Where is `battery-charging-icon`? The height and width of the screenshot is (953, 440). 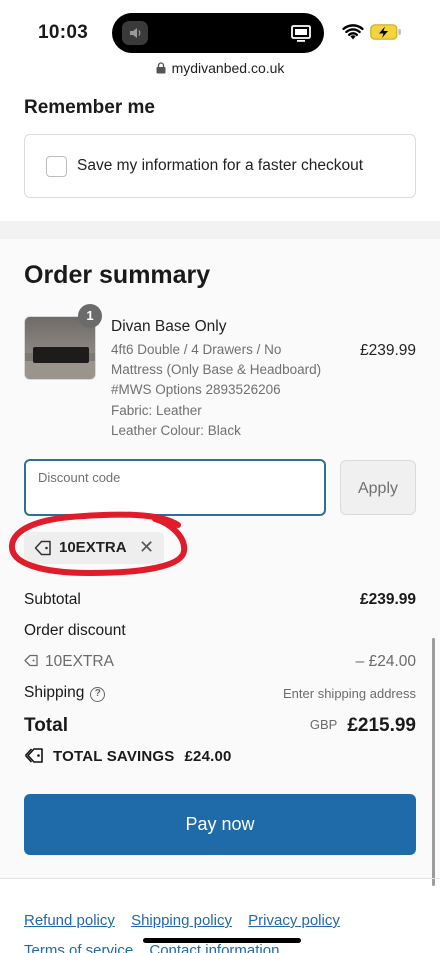
battery-charging-icon is located at coordinates (385, 32).